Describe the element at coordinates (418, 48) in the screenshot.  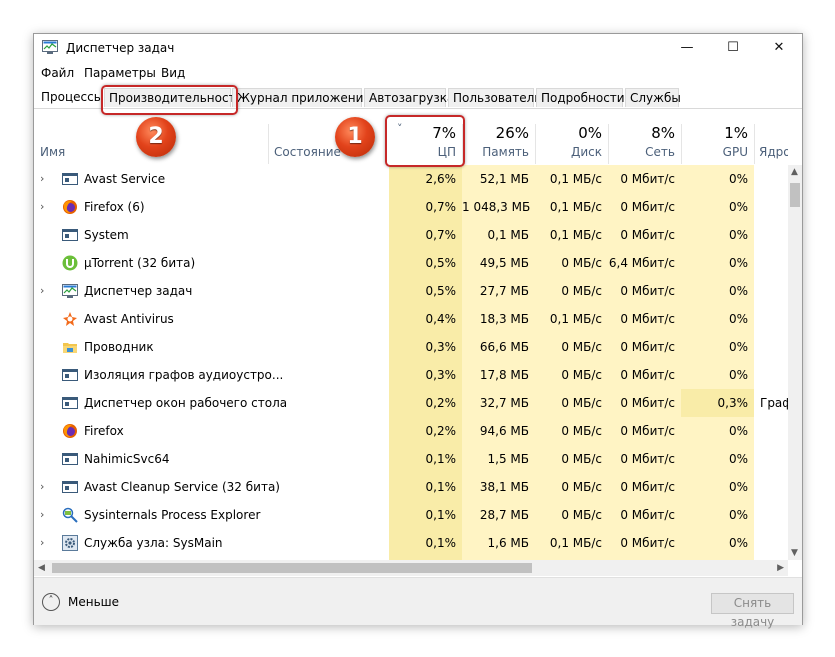
I see `title-bar: Диспетчер задач — ☐ ✕` at that location.